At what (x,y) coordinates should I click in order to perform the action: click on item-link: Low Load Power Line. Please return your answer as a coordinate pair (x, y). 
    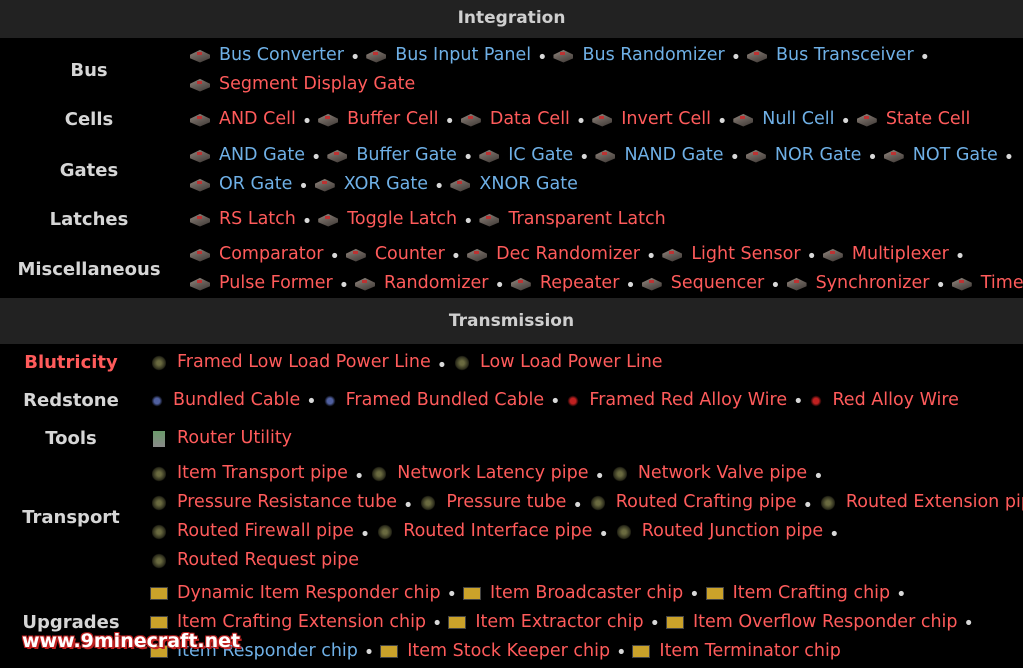
    Looking at the image, I should click on (558, 362).